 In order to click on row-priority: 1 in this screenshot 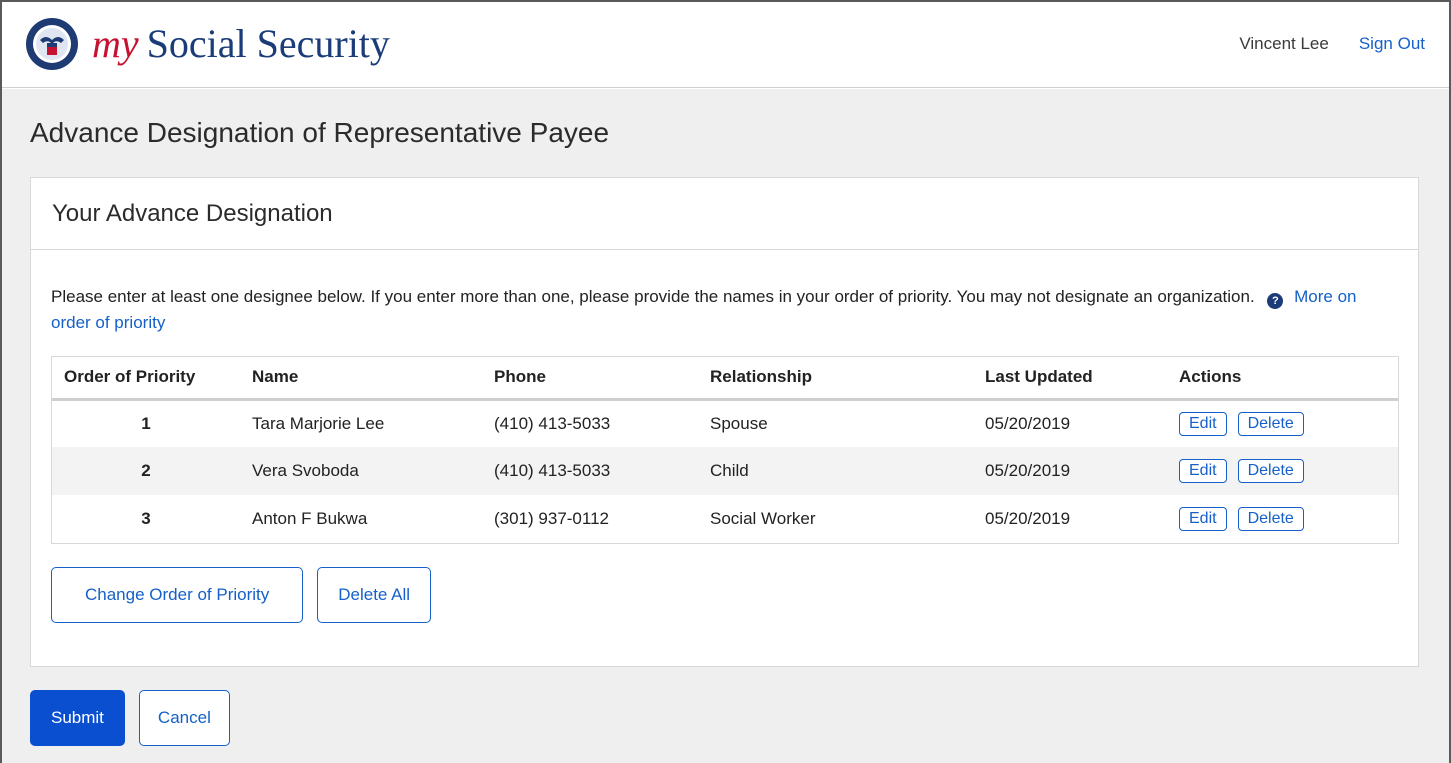, I will do `click(146, 423)`.